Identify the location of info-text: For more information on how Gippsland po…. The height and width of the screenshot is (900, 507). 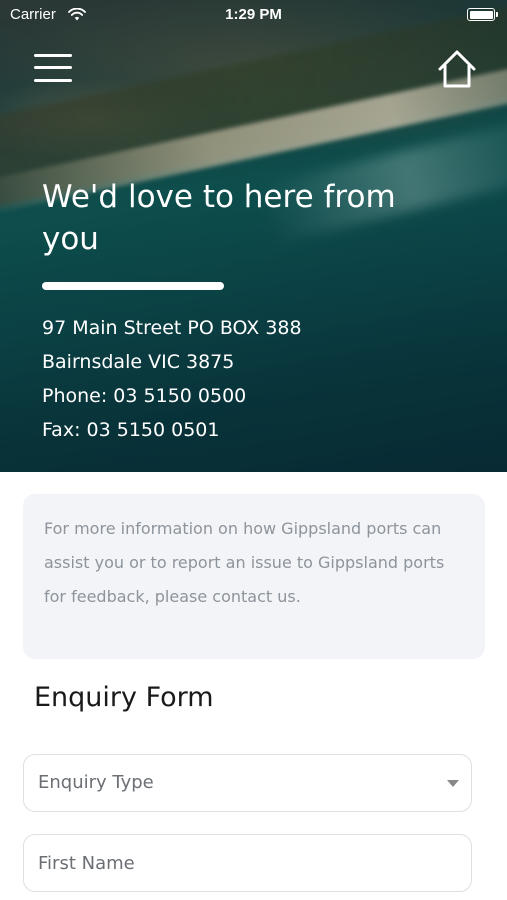
(244, 562).